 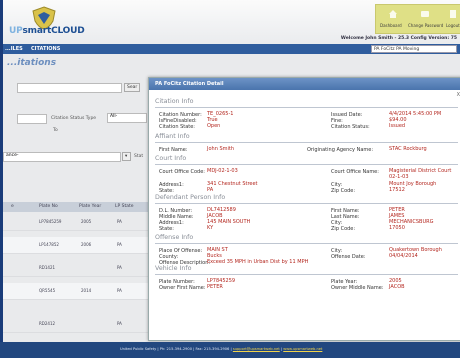 What do you see at coordinates (177, 127) in the screenshot?
I see `citation-state-label: Citation State:` at bounding box center [177, 127].